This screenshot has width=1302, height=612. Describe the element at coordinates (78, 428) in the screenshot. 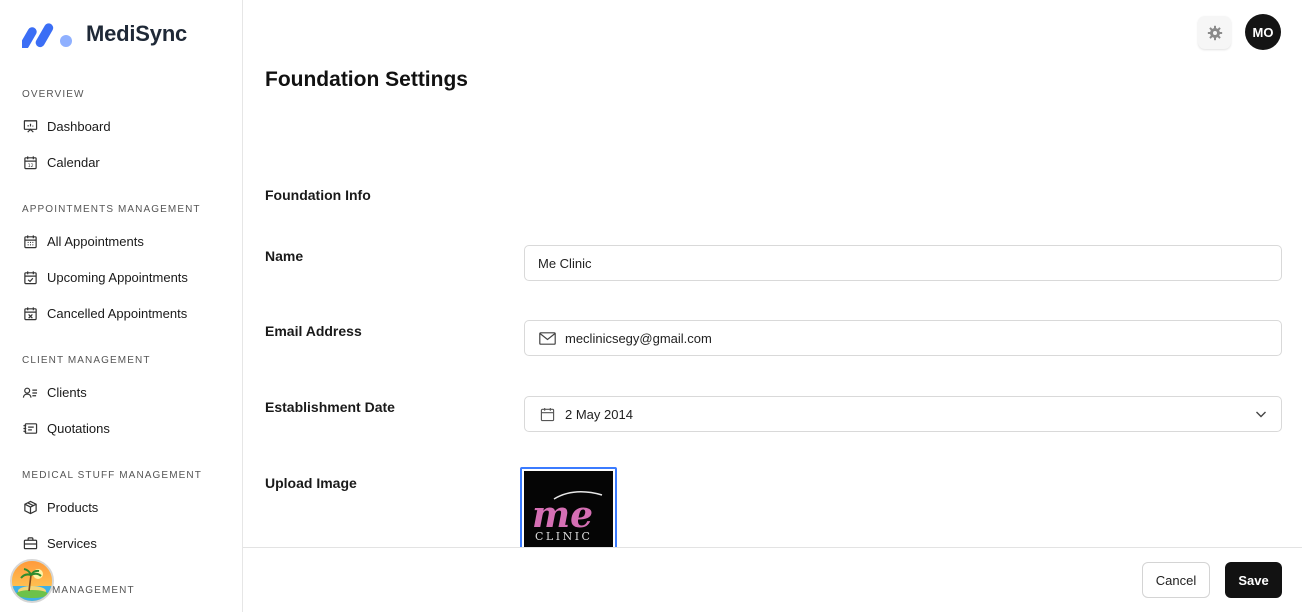

I see `sidebar-item-label: Quotations` at that location.